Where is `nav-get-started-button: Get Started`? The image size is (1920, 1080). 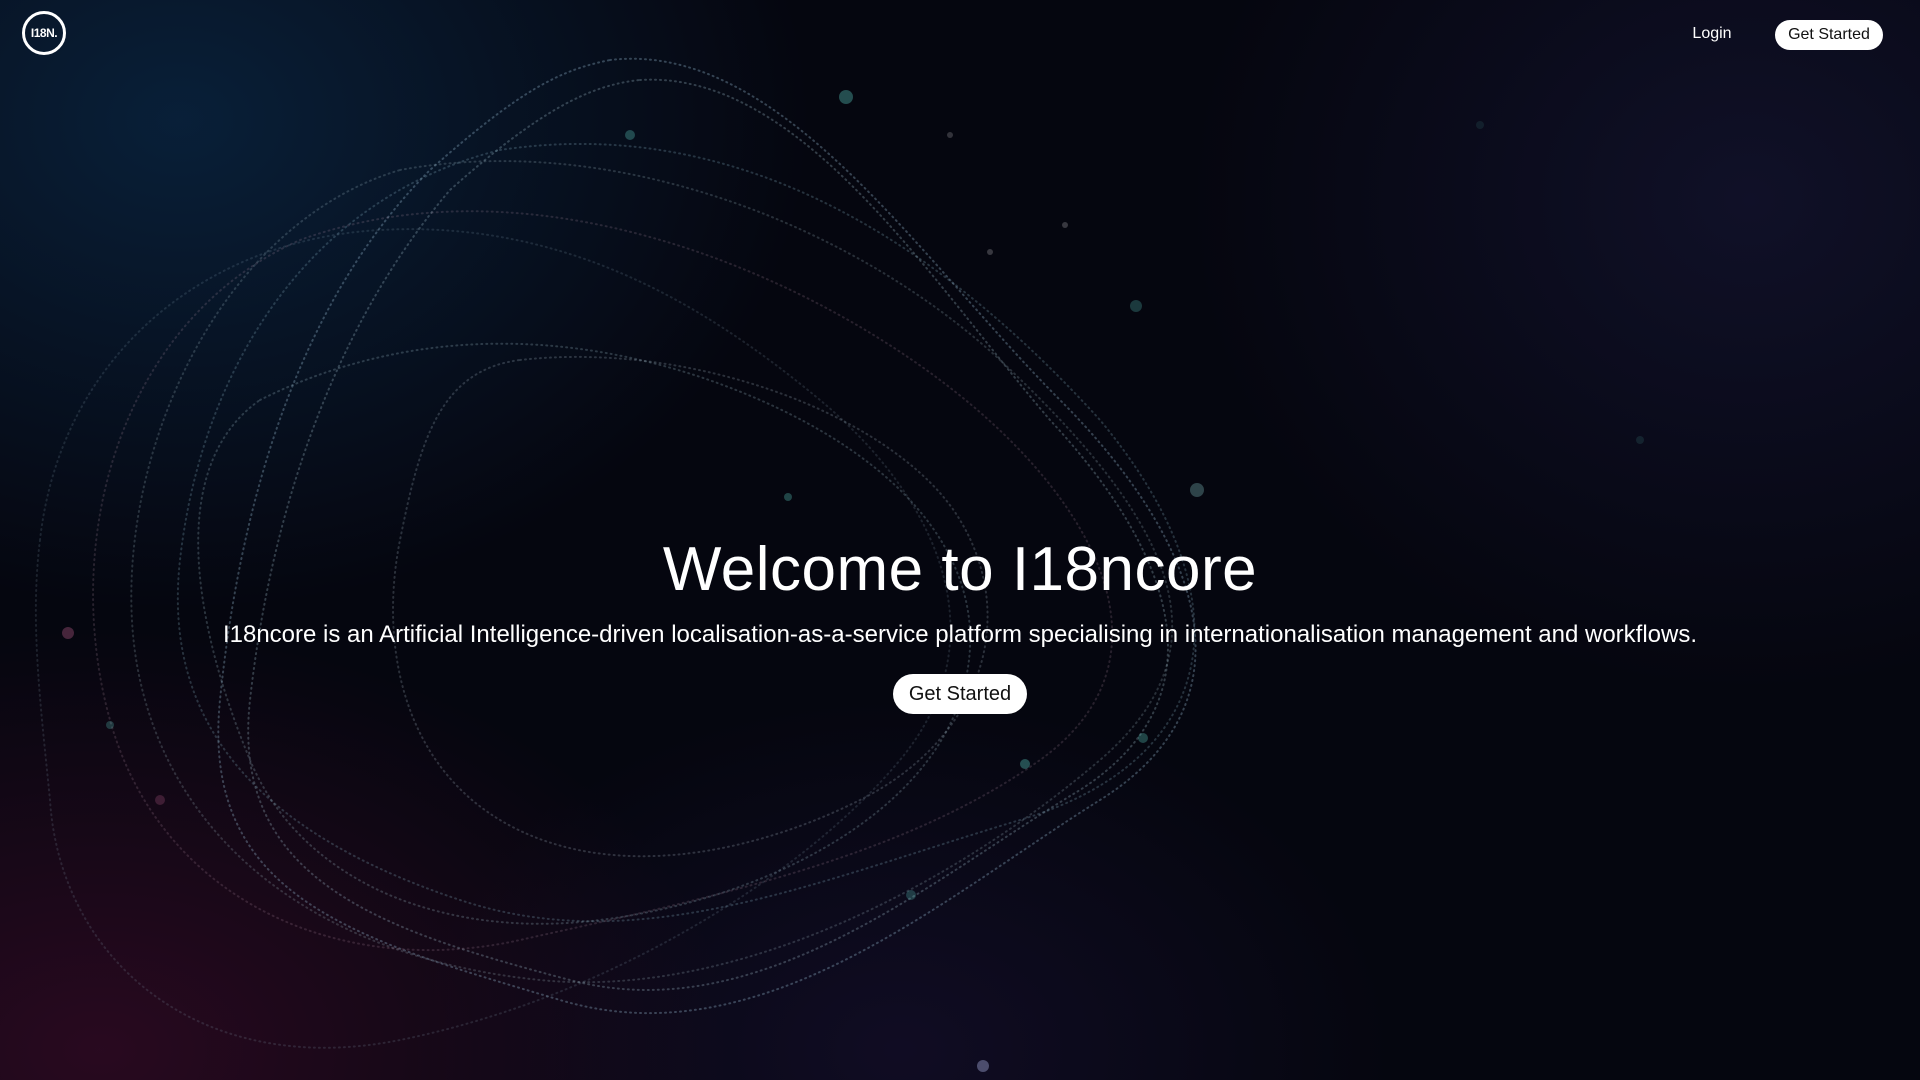 nav-get-started-button: Get Started is located at coordinates (1829, 35).